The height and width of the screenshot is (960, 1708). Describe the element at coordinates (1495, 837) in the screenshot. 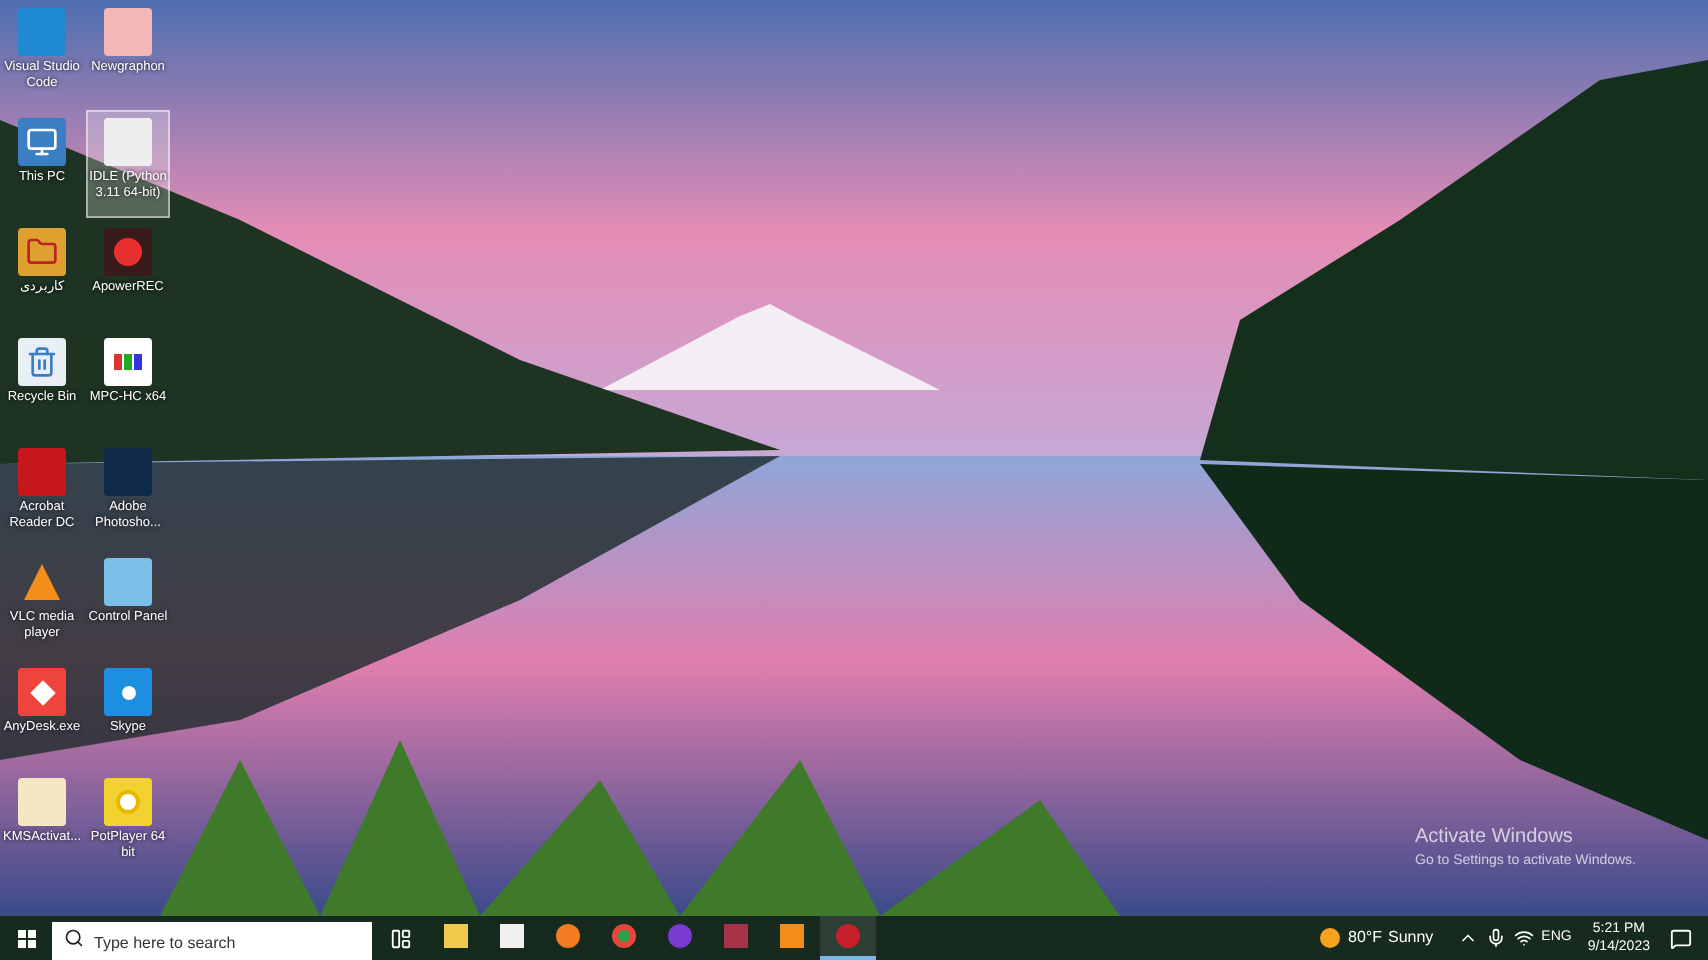

I see `activation-title: Activate Windows` at that location.